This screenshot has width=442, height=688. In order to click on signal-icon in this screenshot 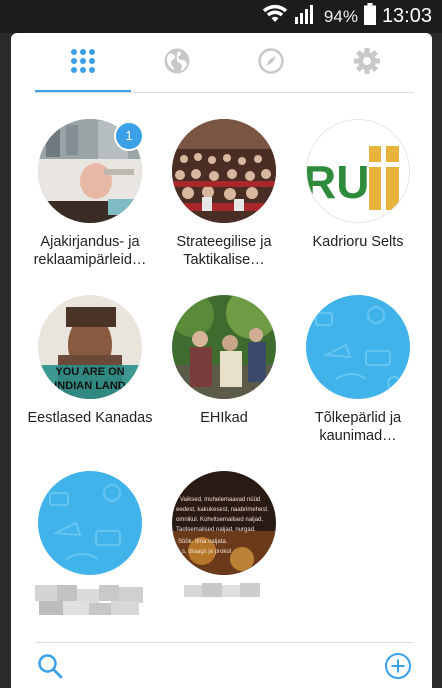, I will do `click(306, 16)`.